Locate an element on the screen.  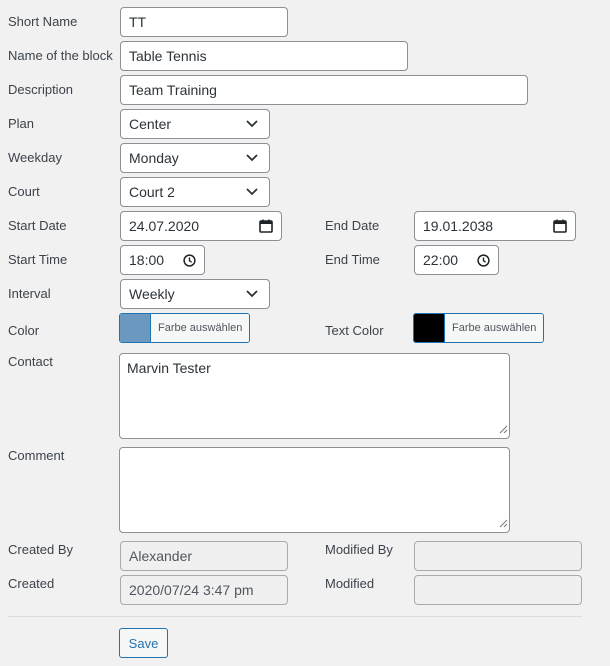
start-time-input: 18:00 is located at coordinates (162, 260).